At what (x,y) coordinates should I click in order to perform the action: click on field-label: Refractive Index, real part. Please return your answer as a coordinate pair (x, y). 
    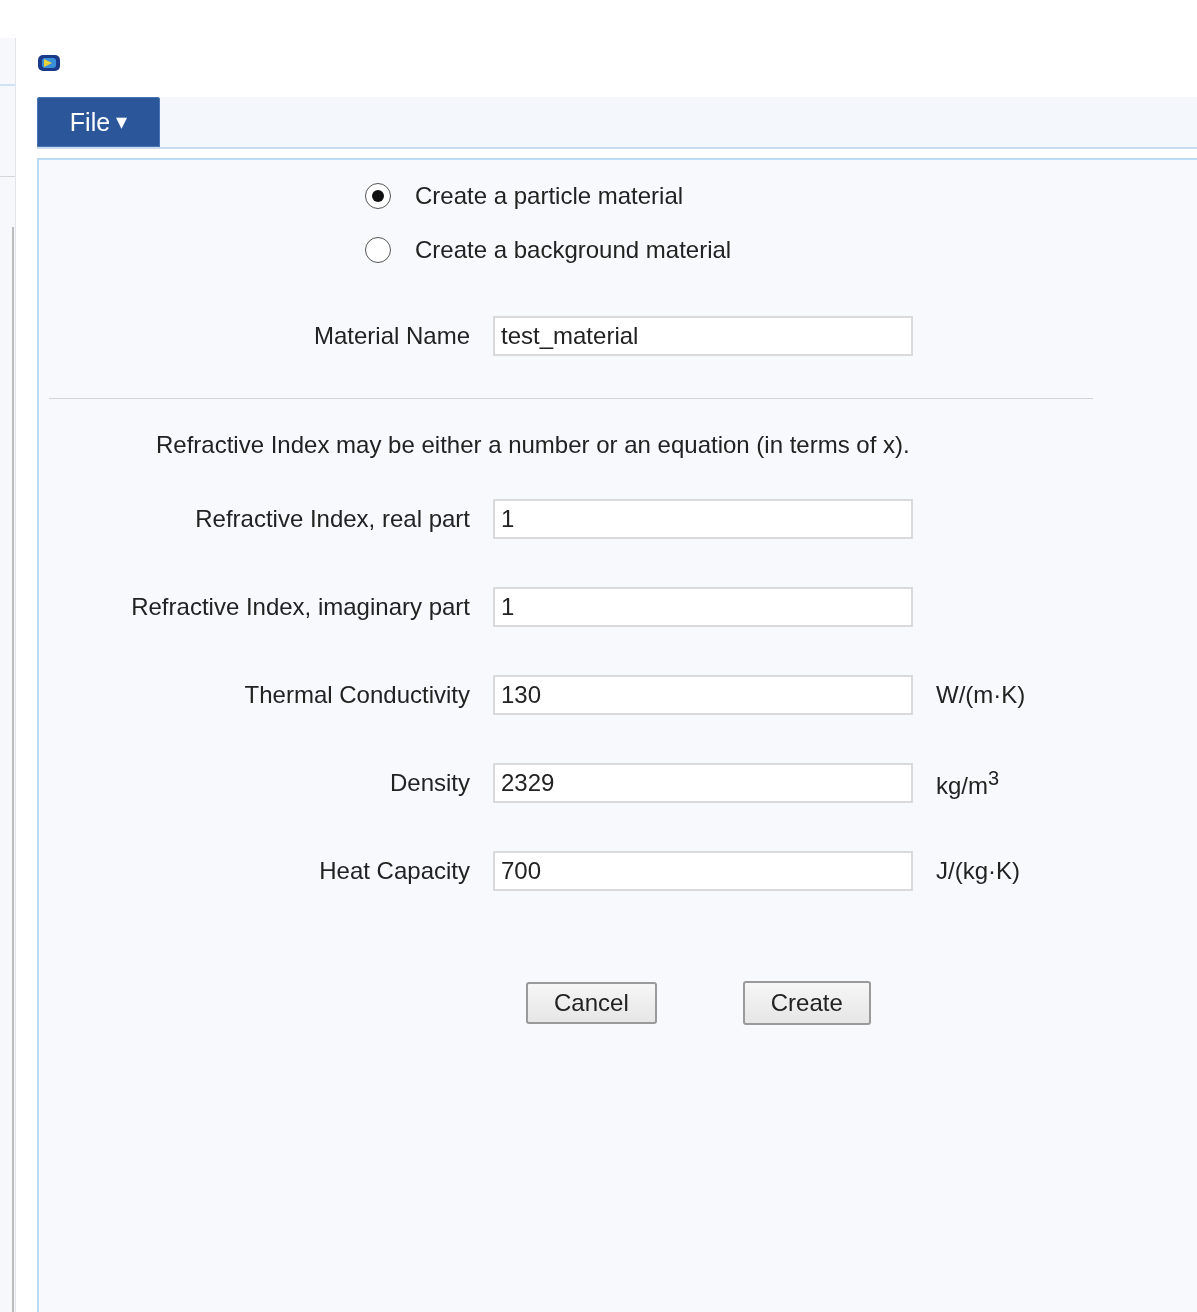
    Looking at the image, I should click on (332, 519).